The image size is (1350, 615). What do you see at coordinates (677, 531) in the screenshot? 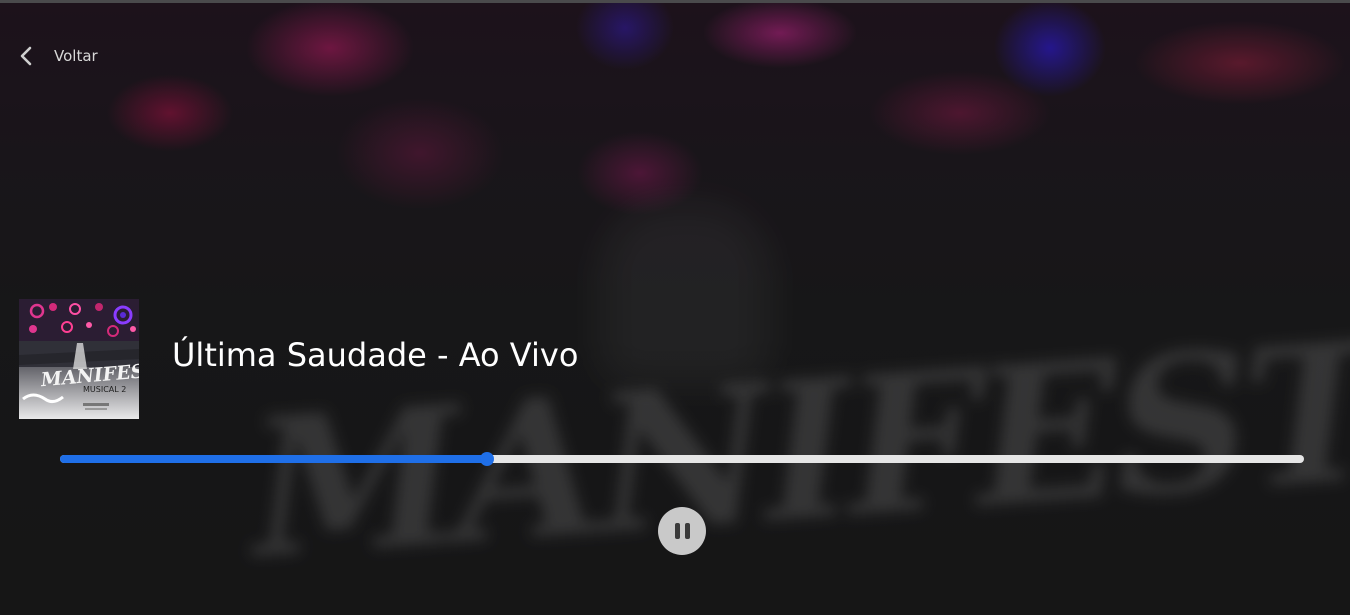
I see `pause-icon-bar-left` at bounding box center [677, 531].